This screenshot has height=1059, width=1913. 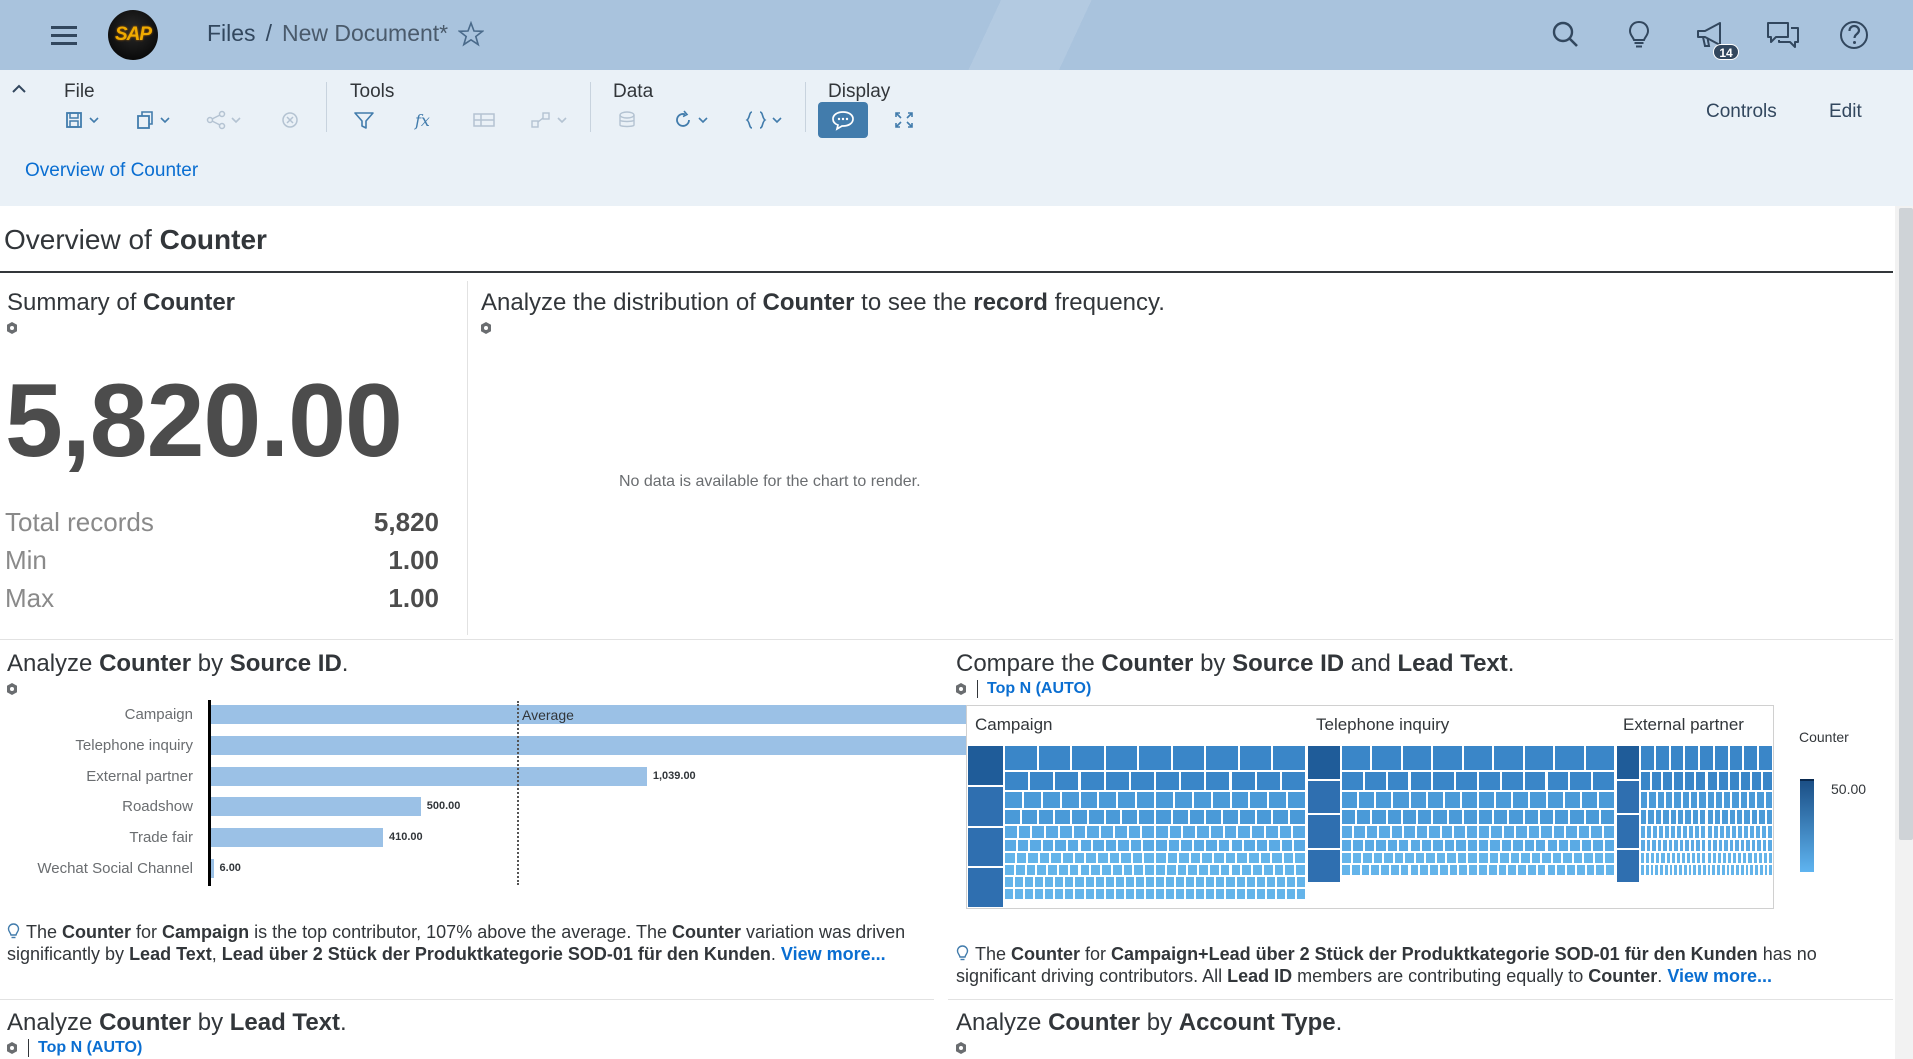 I want to click on link-button, so click(x=549, y=120).